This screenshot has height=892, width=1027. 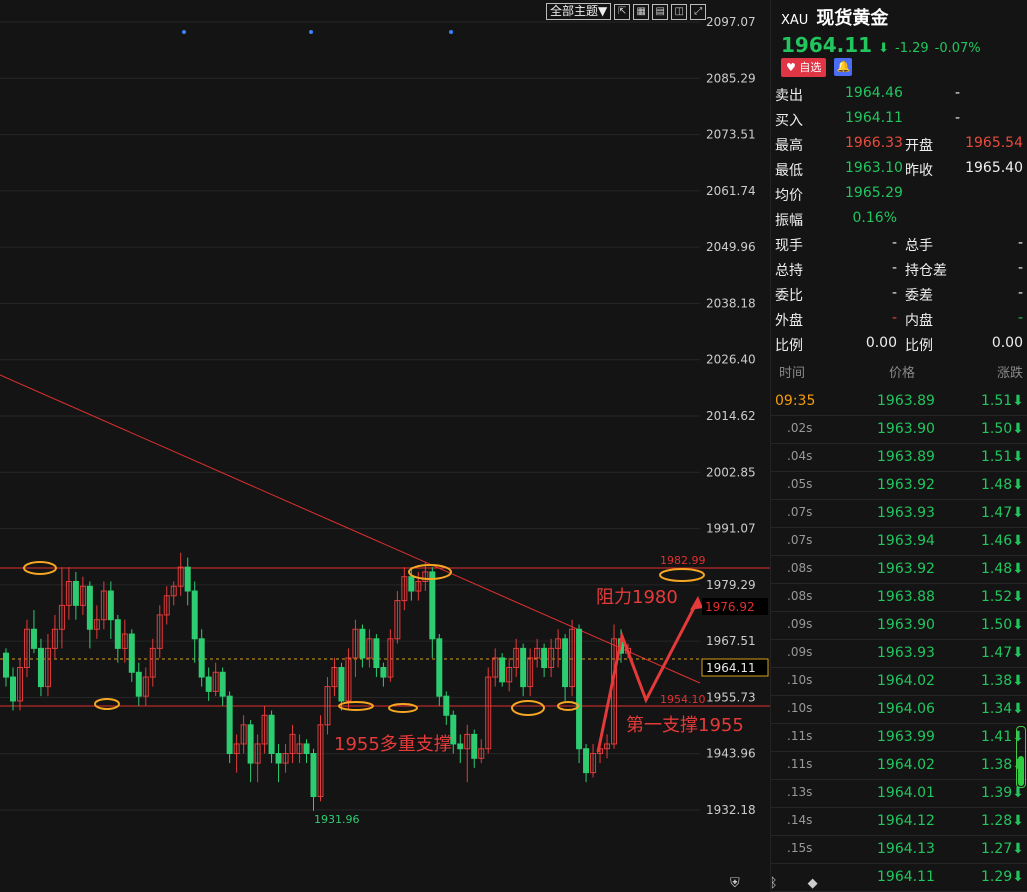 What do you see at coordinates (800, 820) in the screenshot?
I see `tick-time: .14s` at bounding box center [800, 820].